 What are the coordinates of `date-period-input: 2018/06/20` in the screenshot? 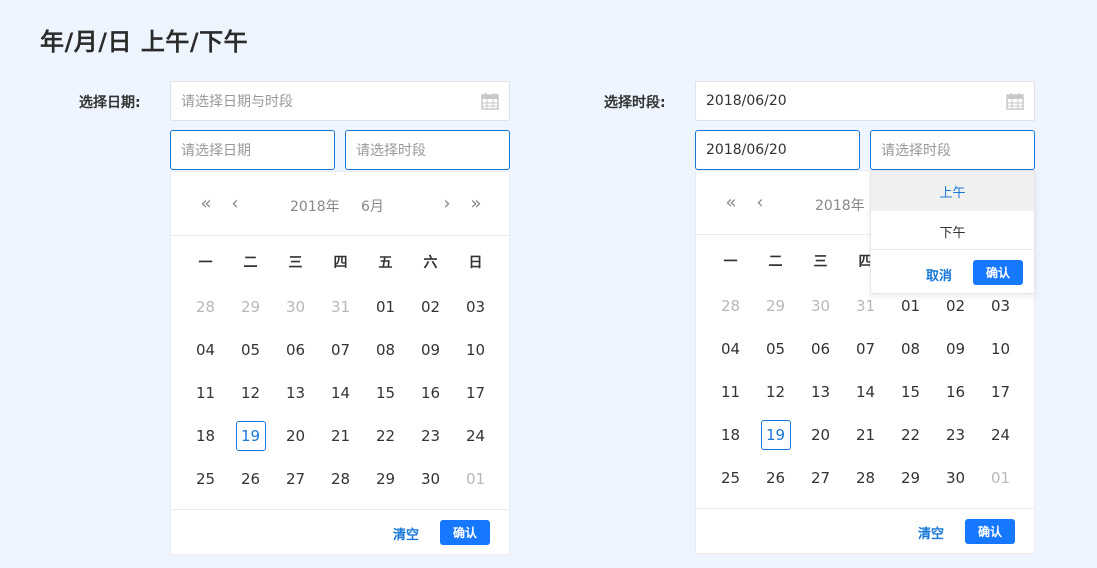 It's located at (865, 101).